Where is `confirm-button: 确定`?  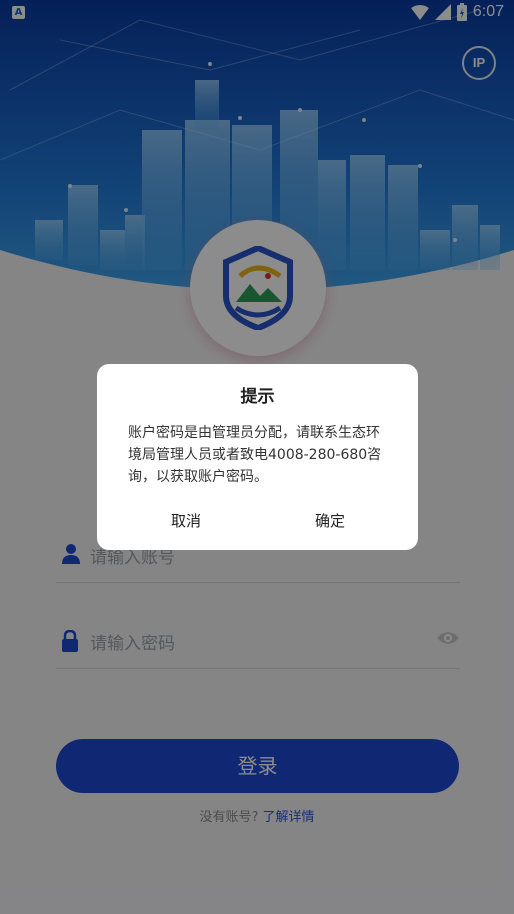
confirm-button: 确定 is located at coordinates (330, 520).